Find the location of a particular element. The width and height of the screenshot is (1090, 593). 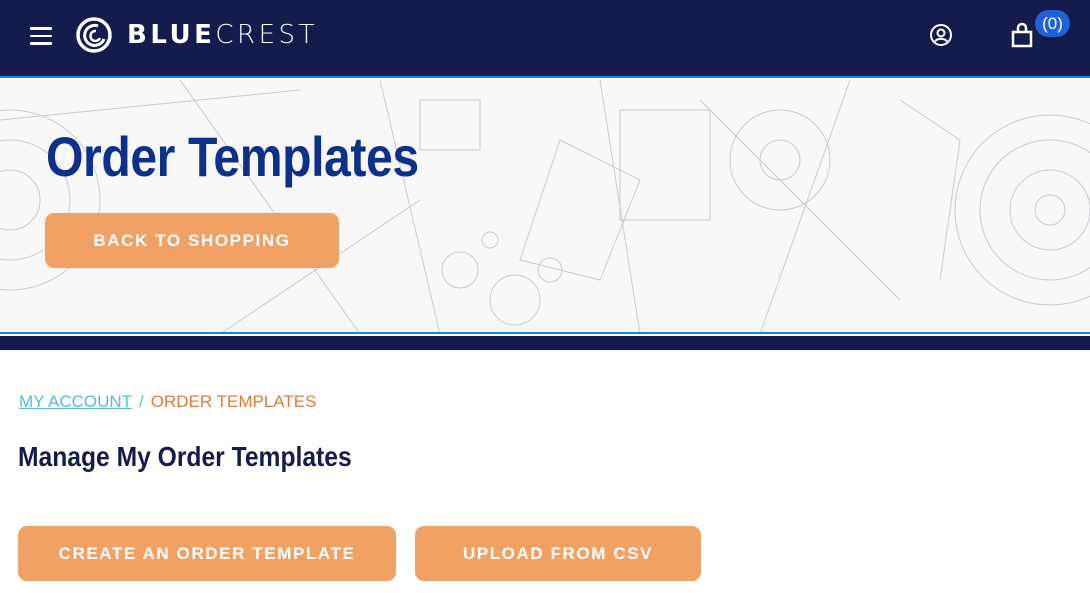

breadcrumb-current-page: ORDER TEMPLATES is located at coordinates (233, 401).